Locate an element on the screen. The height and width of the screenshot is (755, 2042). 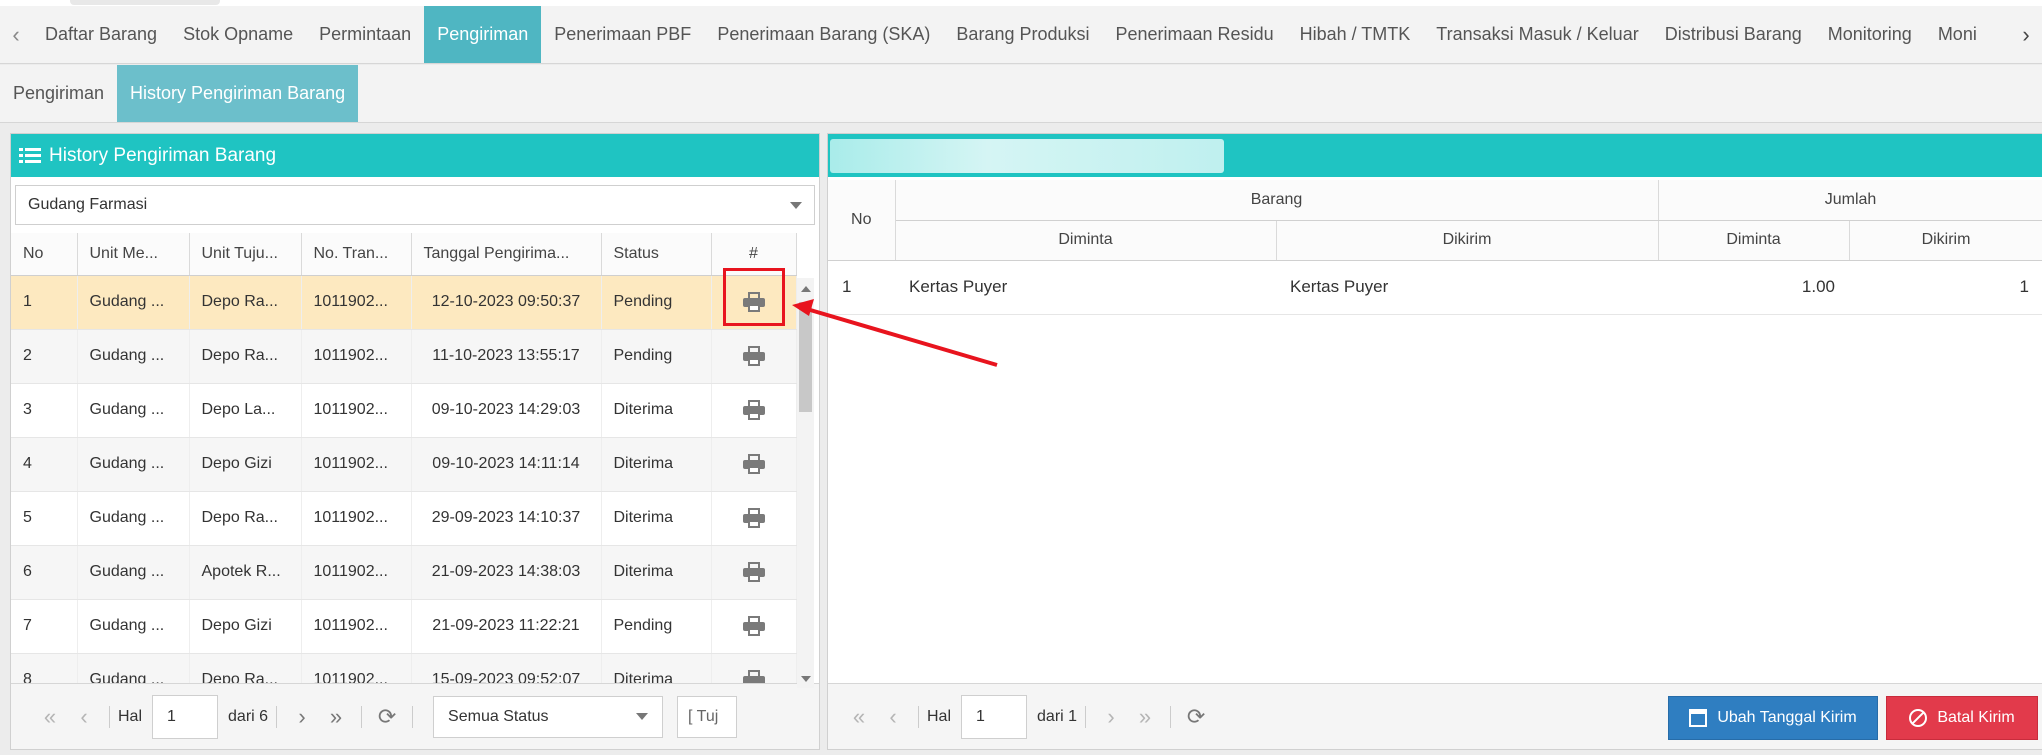
chevron-down-icon is located at coordinates (796, 205).